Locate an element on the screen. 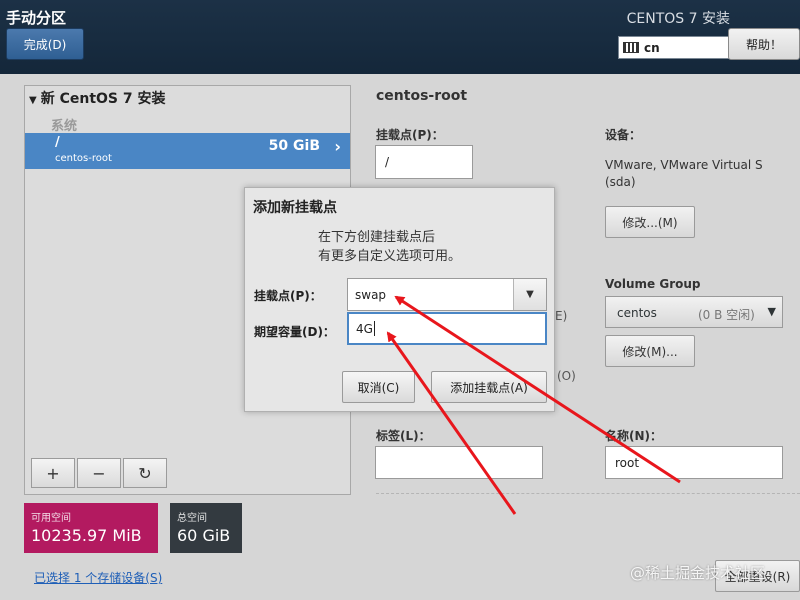  install-group-title: 新 CentOS 7 安装 is located at coordinates (103, 99).